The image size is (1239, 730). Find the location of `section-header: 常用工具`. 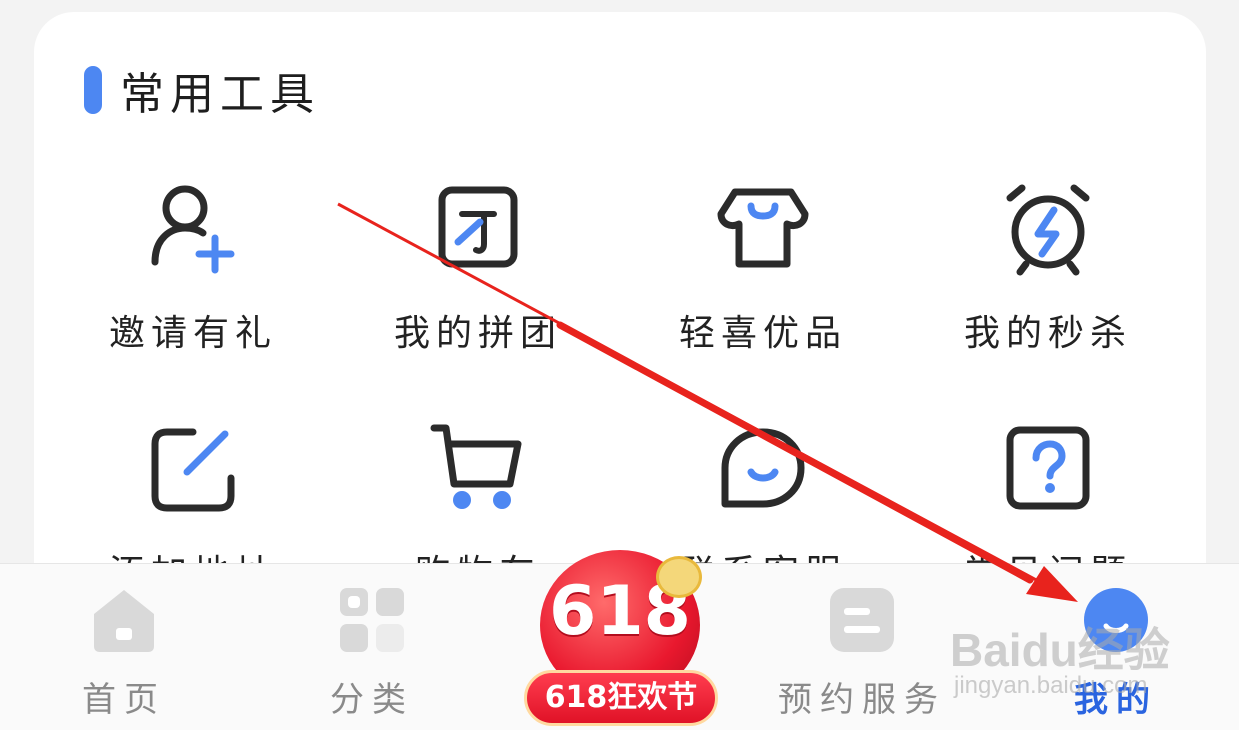

section-header: 常用工具 is located at coordinates (202, 92).